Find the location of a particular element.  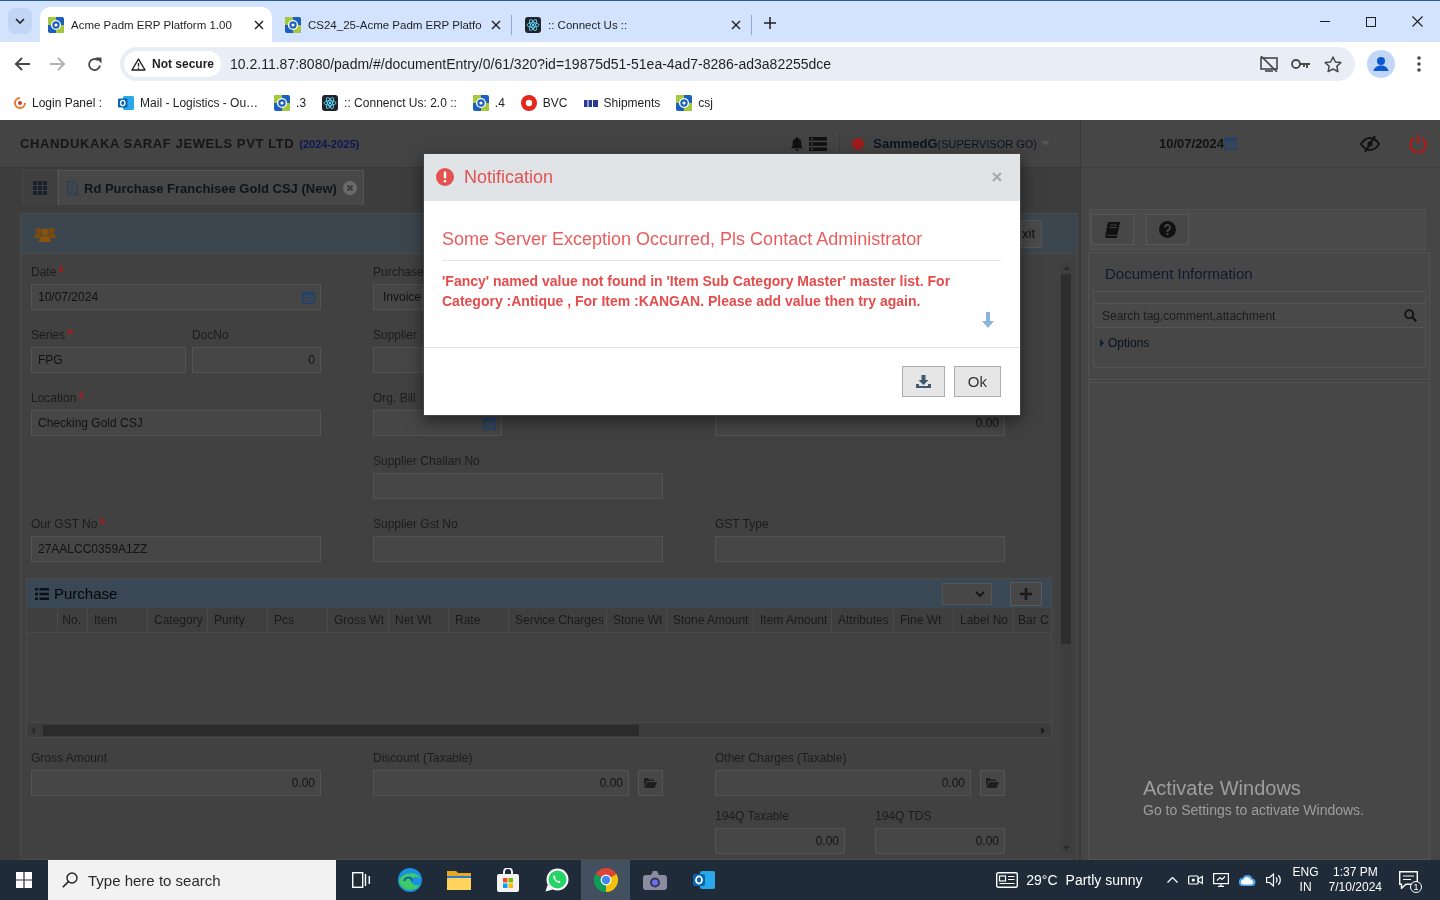

browser-tab: CS24_25-Acme Padm ERP Platfo is located at coordinates (393, 24).